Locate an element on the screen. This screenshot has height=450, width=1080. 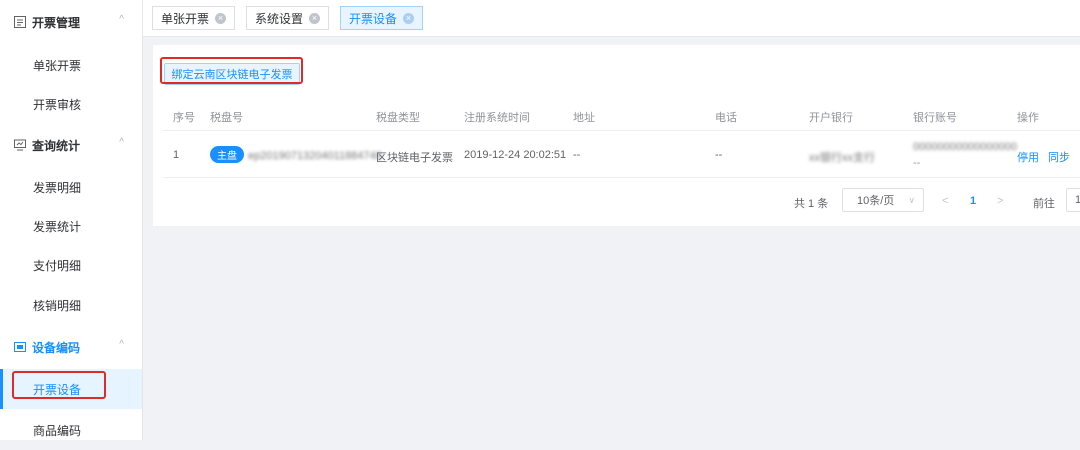
sidebar-item-invoice-details: 发票明细 is located at coordinates (71, 187).